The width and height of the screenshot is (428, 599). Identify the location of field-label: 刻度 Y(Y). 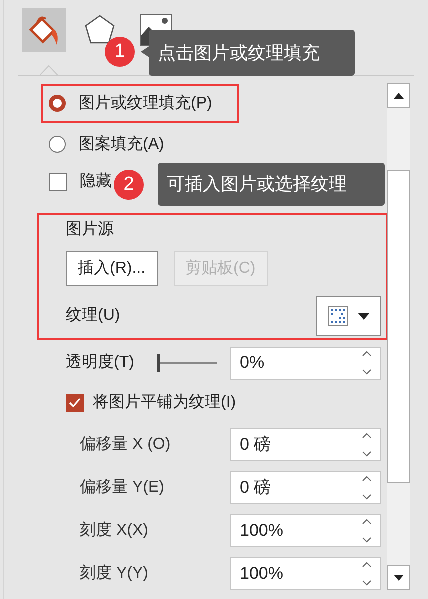
(115, 574).